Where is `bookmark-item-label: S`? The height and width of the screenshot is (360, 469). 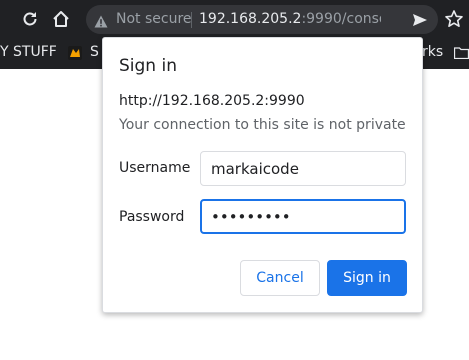 bookmark-item-label: S is located at coordinates (94, 52).